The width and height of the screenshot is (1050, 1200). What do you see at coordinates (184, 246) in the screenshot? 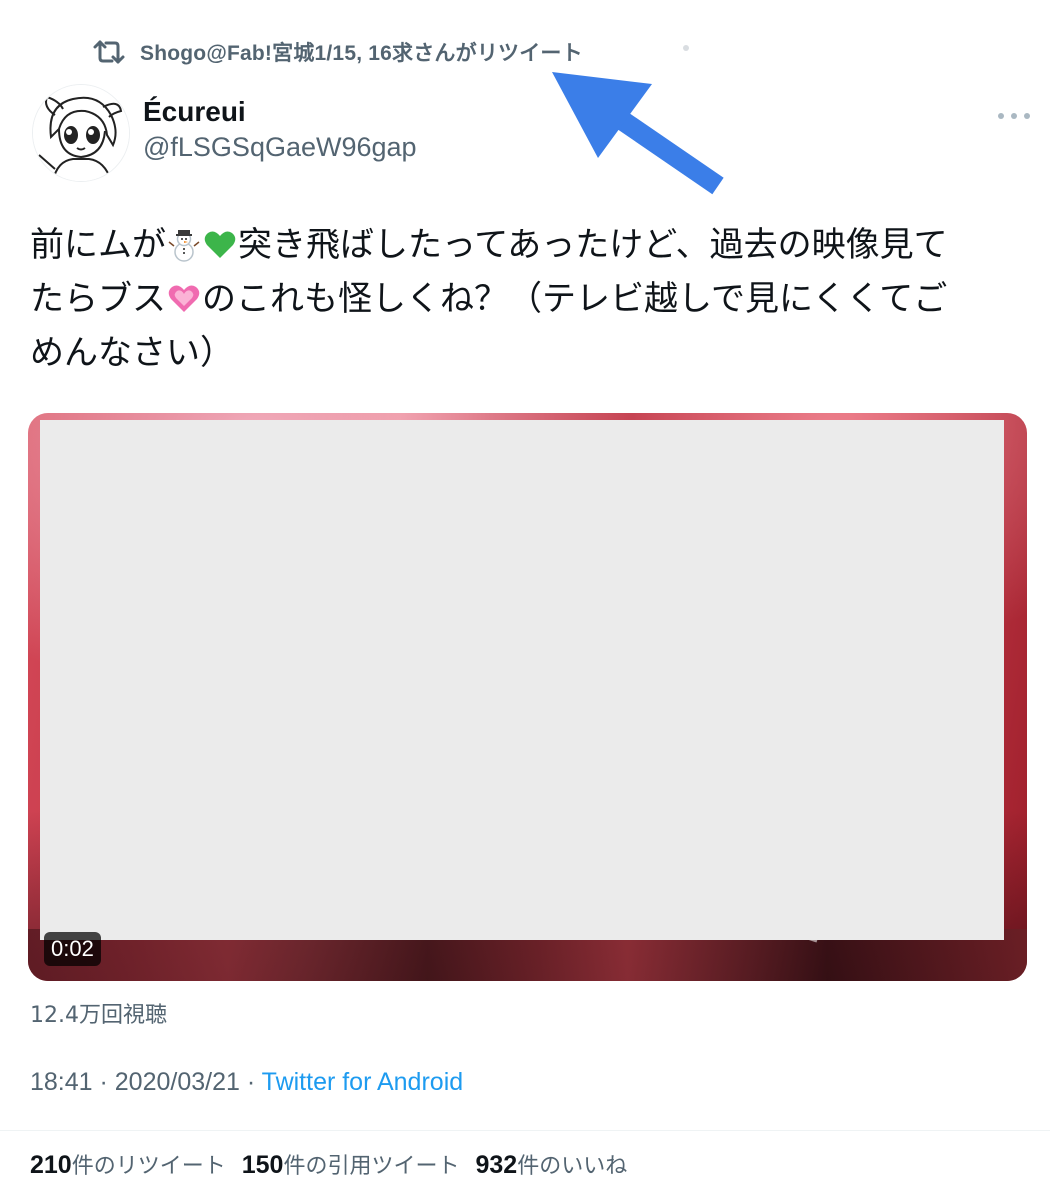
I see `snowman-emoji-icon` at bounding box center [184, 246].